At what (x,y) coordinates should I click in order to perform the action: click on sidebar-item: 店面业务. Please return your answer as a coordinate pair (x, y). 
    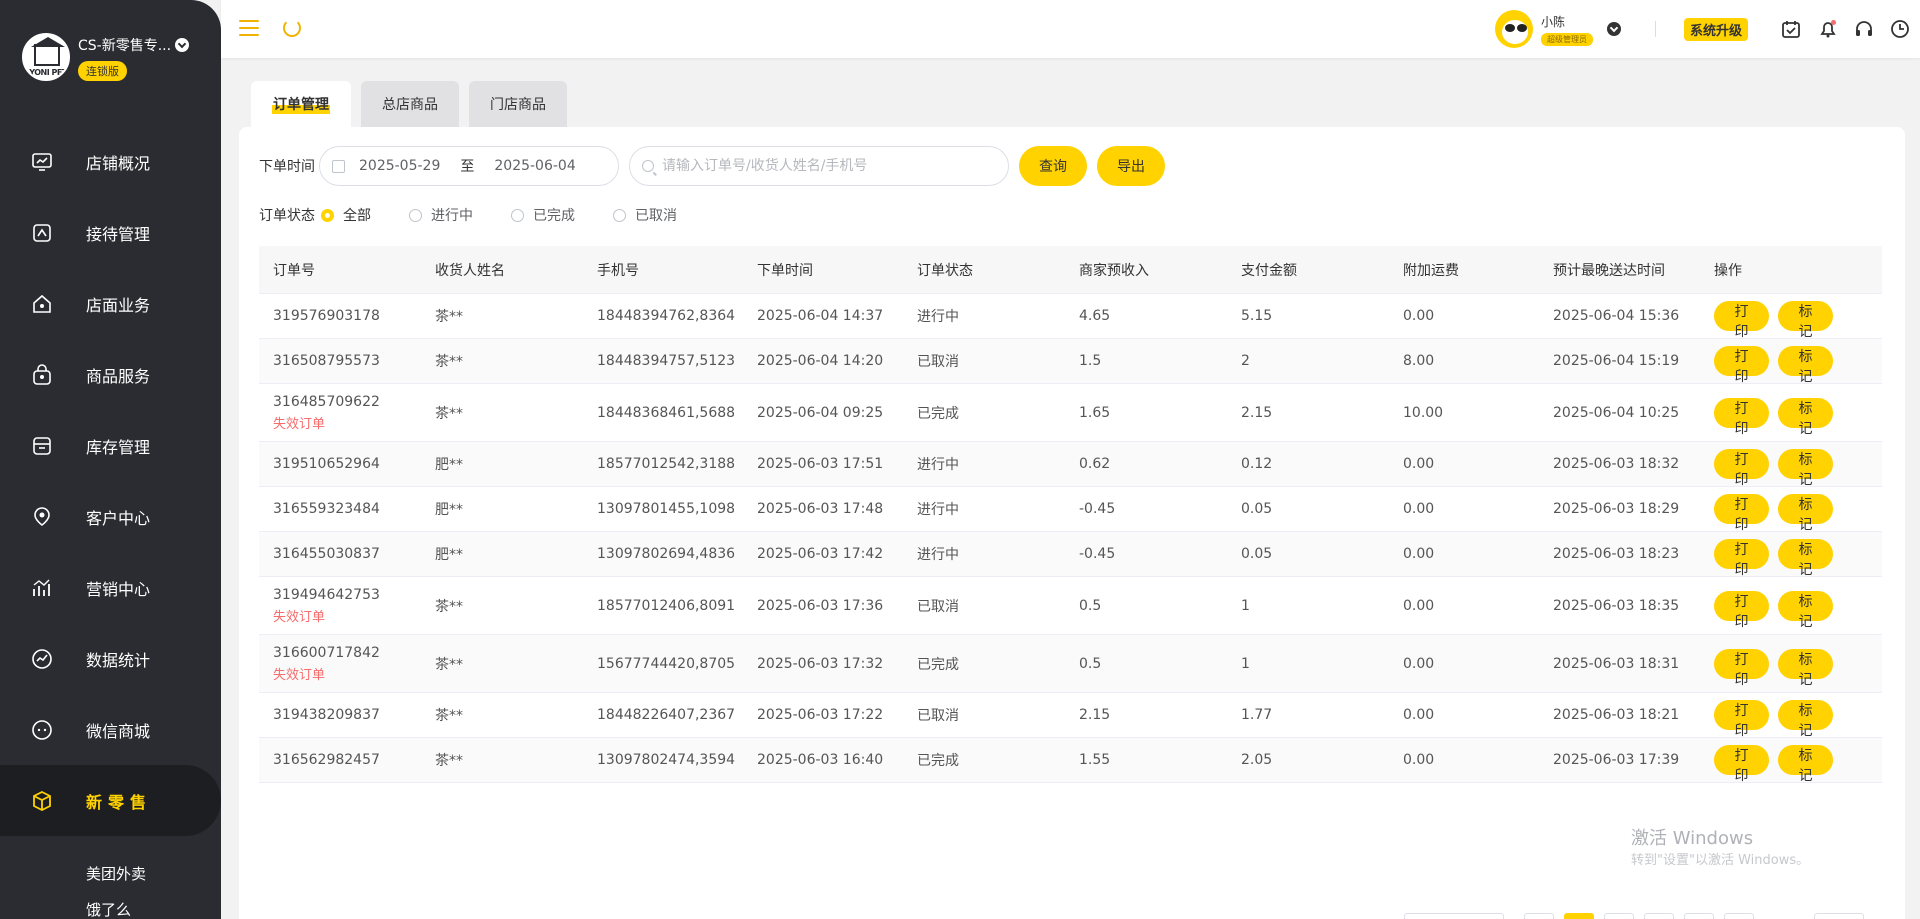
    Looking at the image, I should click on (110, 303).